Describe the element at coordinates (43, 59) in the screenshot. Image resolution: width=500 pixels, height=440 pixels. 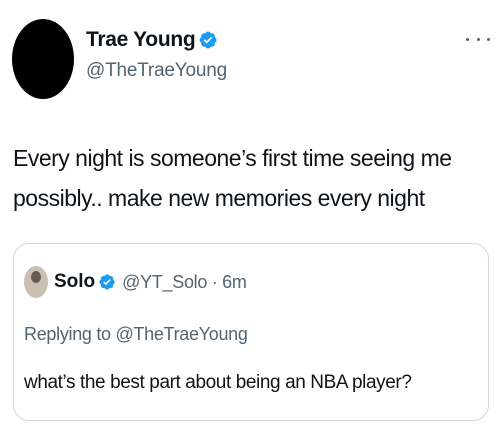
I see `author-avatar` at that location.